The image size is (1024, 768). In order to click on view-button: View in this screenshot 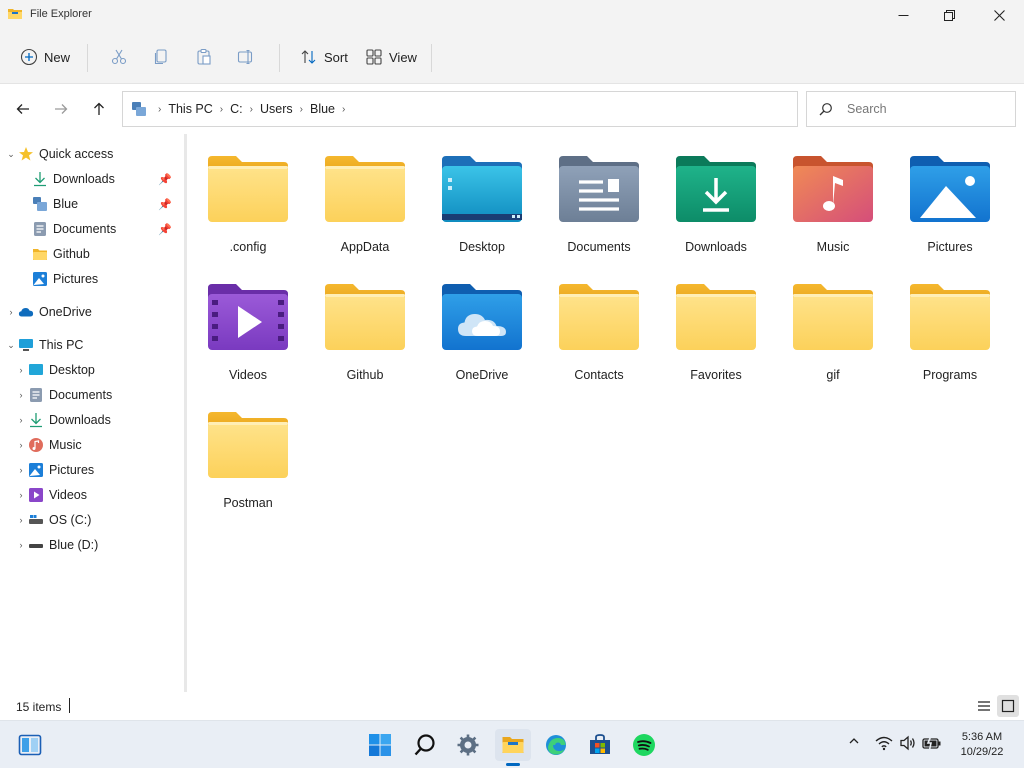, I will do `click(391, 57)`.